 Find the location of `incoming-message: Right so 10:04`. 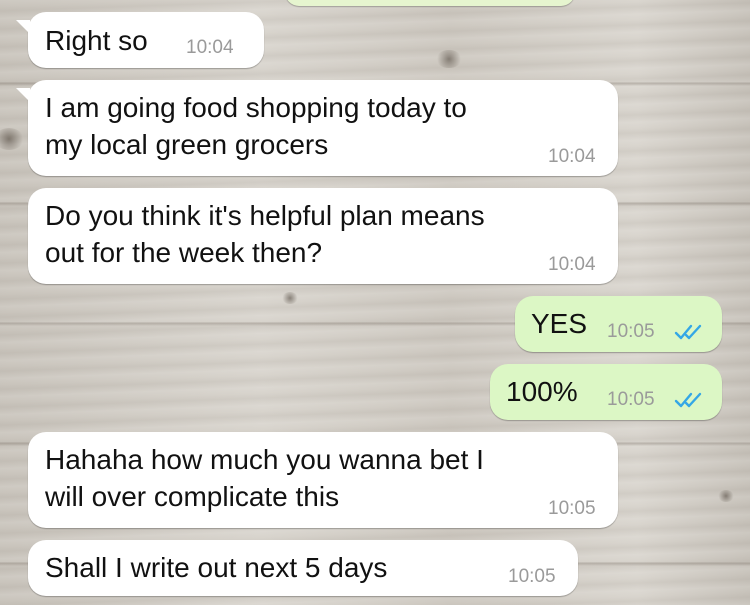

incoming-message: Right so 10:04 is located at coordinates (140, 40).